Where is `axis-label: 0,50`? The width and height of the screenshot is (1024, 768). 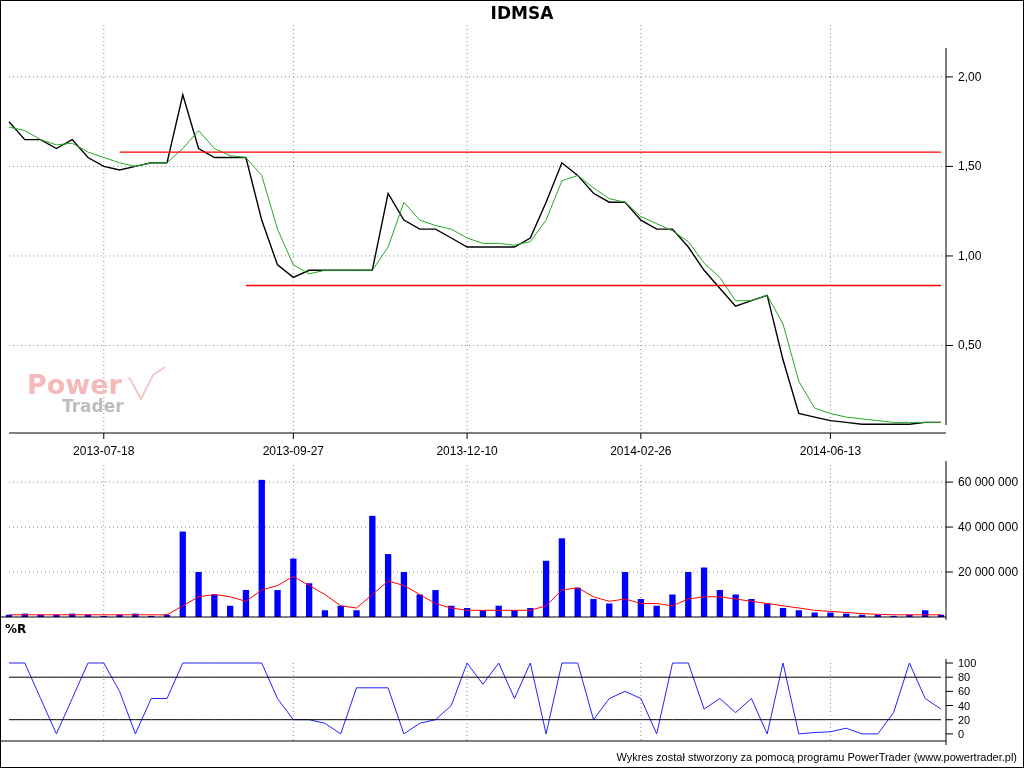 axis-label: 0,50 is located at coordinates (970, 345).